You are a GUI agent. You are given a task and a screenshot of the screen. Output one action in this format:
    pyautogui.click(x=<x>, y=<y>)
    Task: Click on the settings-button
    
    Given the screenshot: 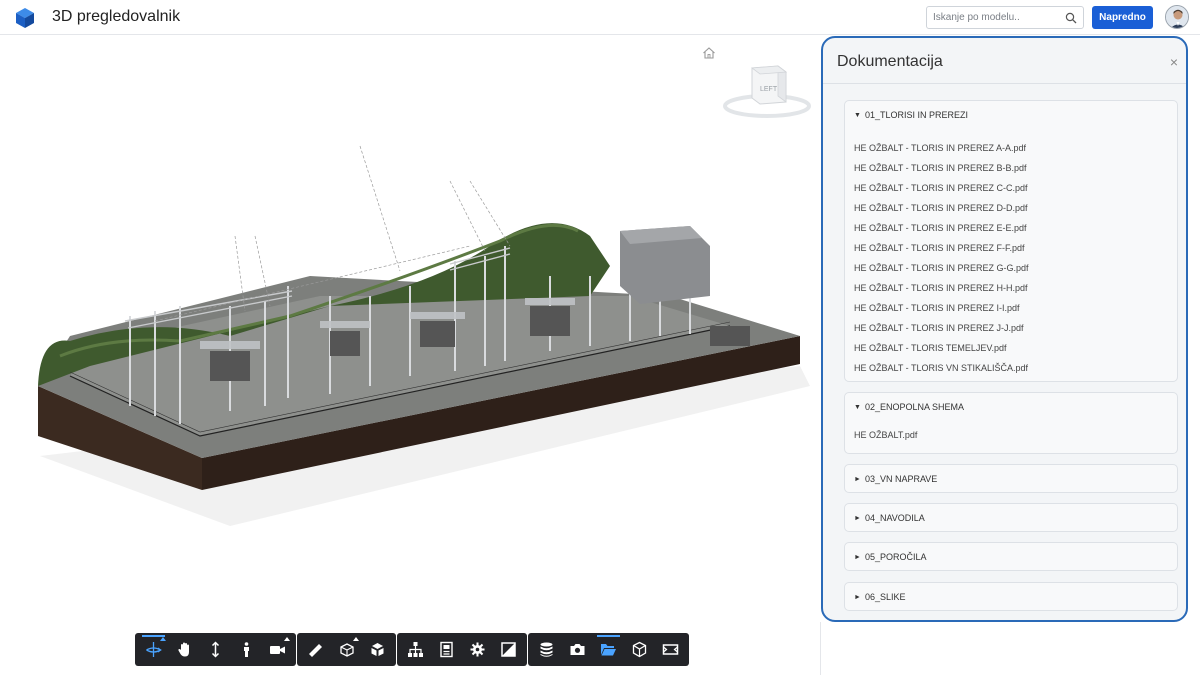 What is the action you would take?
    pyautogui.click(x=477, y=649)
    